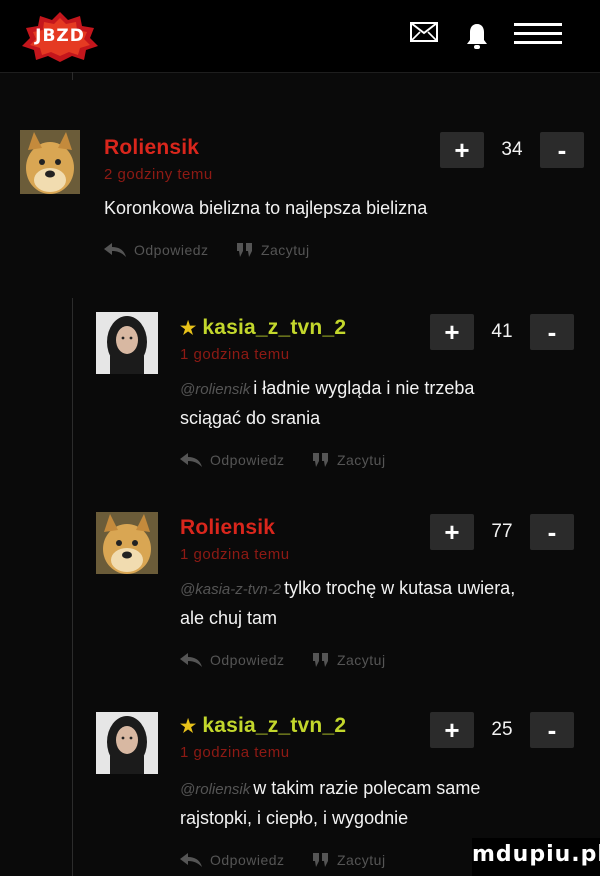 The image size is (600, 876). Describe the element at coordinates (72, 76) in the screenshot. I see `thread-tick` at that location.